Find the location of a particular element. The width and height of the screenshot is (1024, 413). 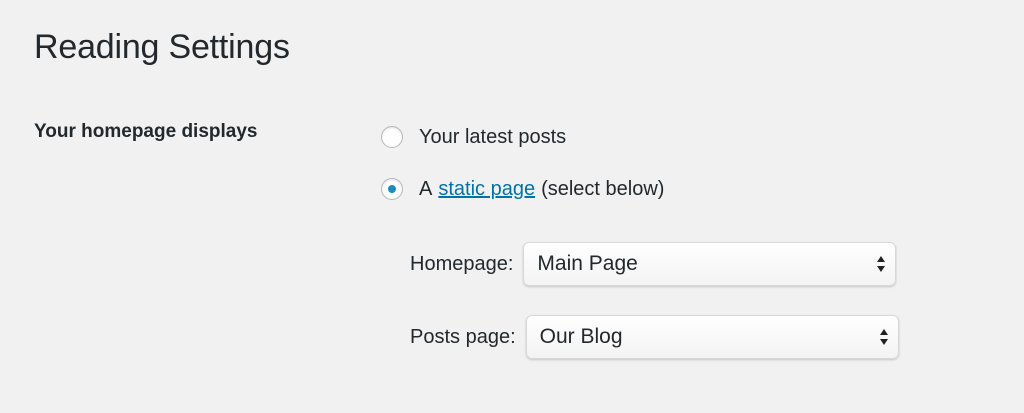

radio-selected-dot is located at coordinates (392, 189).